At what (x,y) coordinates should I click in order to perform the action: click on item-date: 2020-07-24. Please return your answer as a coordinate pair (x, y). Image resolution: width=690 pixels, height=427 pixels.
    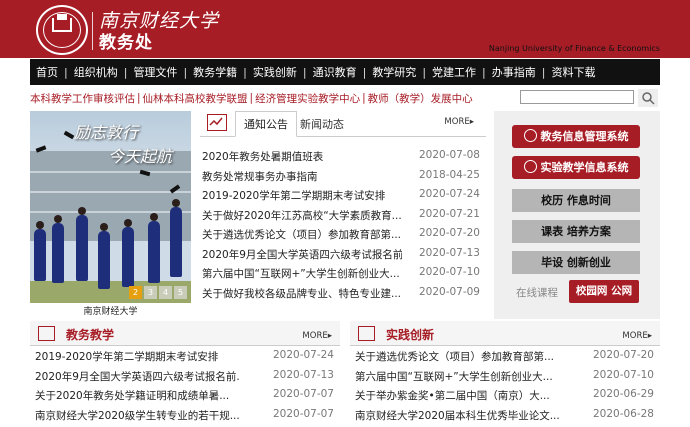
    Looking at the image, I should click on (303, 355).